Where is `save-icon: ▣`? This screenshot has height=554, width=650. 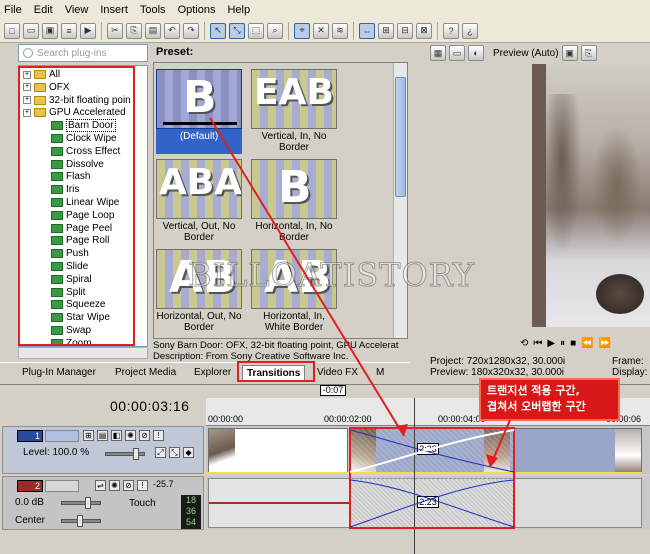 save-icon: ▣ is located at coordinates (50, 30).